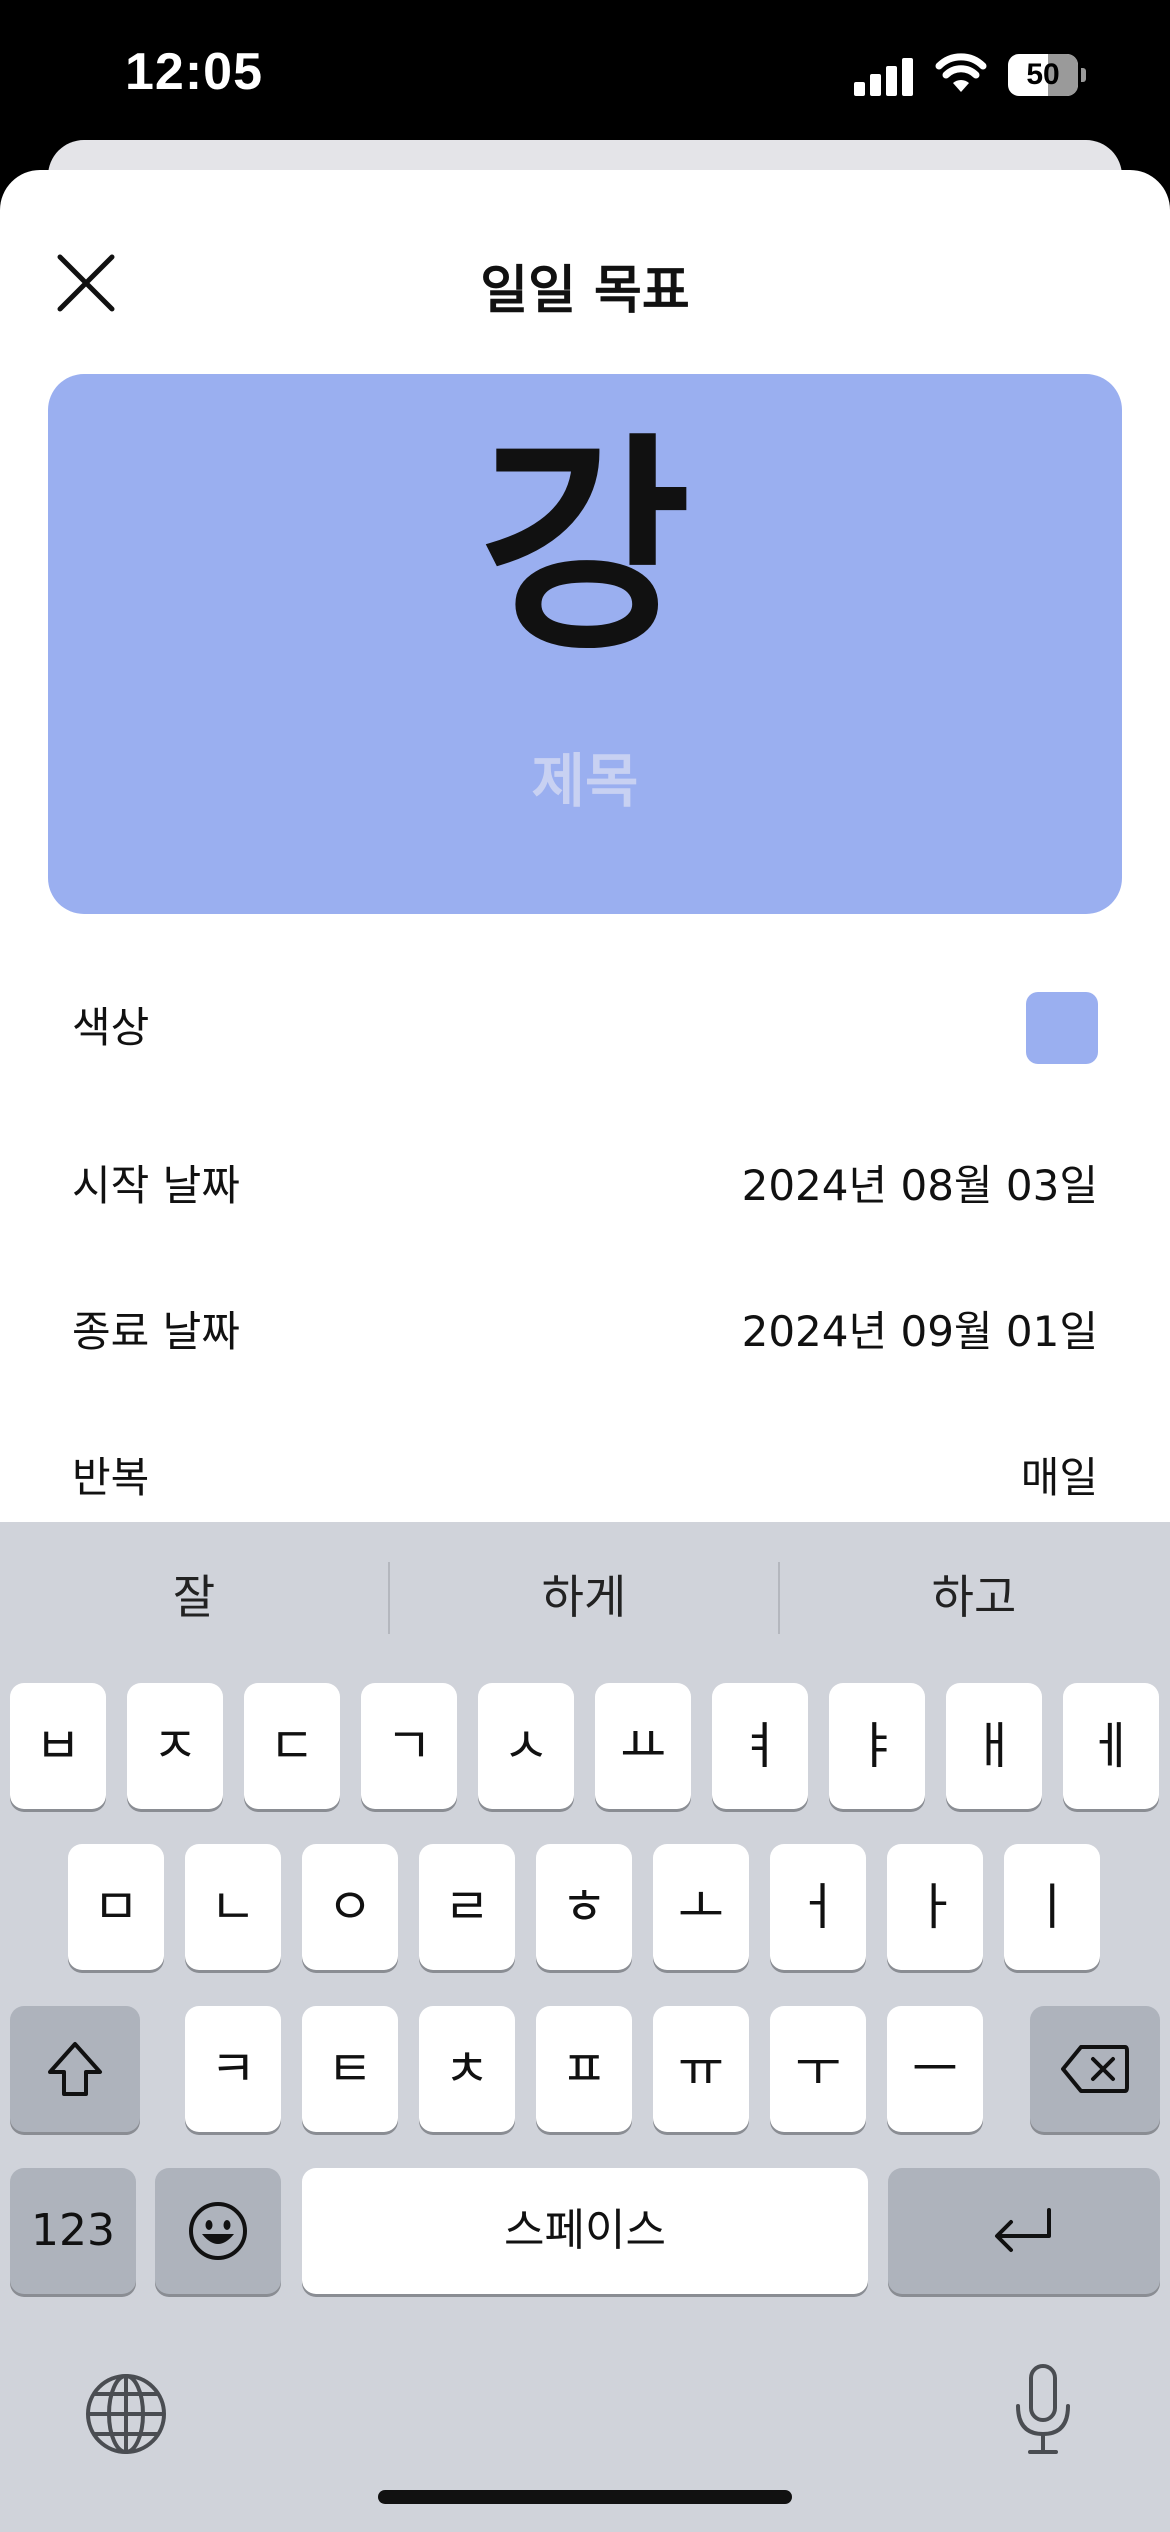 The width and height of the screenshot is (1170, 2532). I want to click on key: ㅓ, so click(818, 1907).